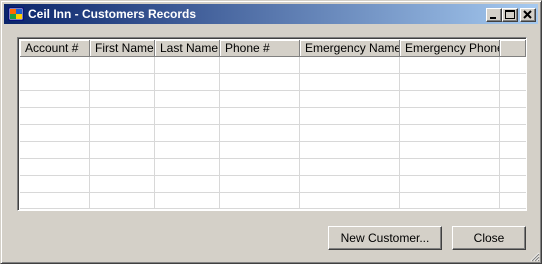 This screenshot has height=264, width=542. I want to click on column-header-last-name: Last Name, so click(187, 48).